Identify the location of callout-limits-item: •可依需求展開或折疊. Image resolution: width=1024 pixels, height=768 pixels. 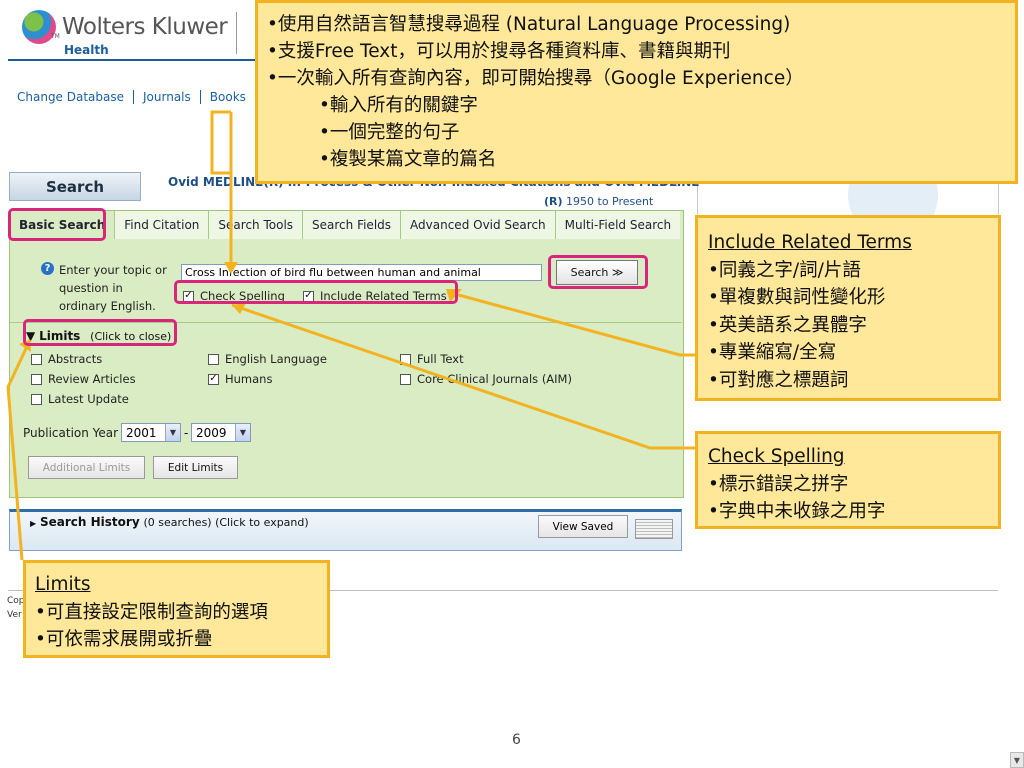
(124, 639).